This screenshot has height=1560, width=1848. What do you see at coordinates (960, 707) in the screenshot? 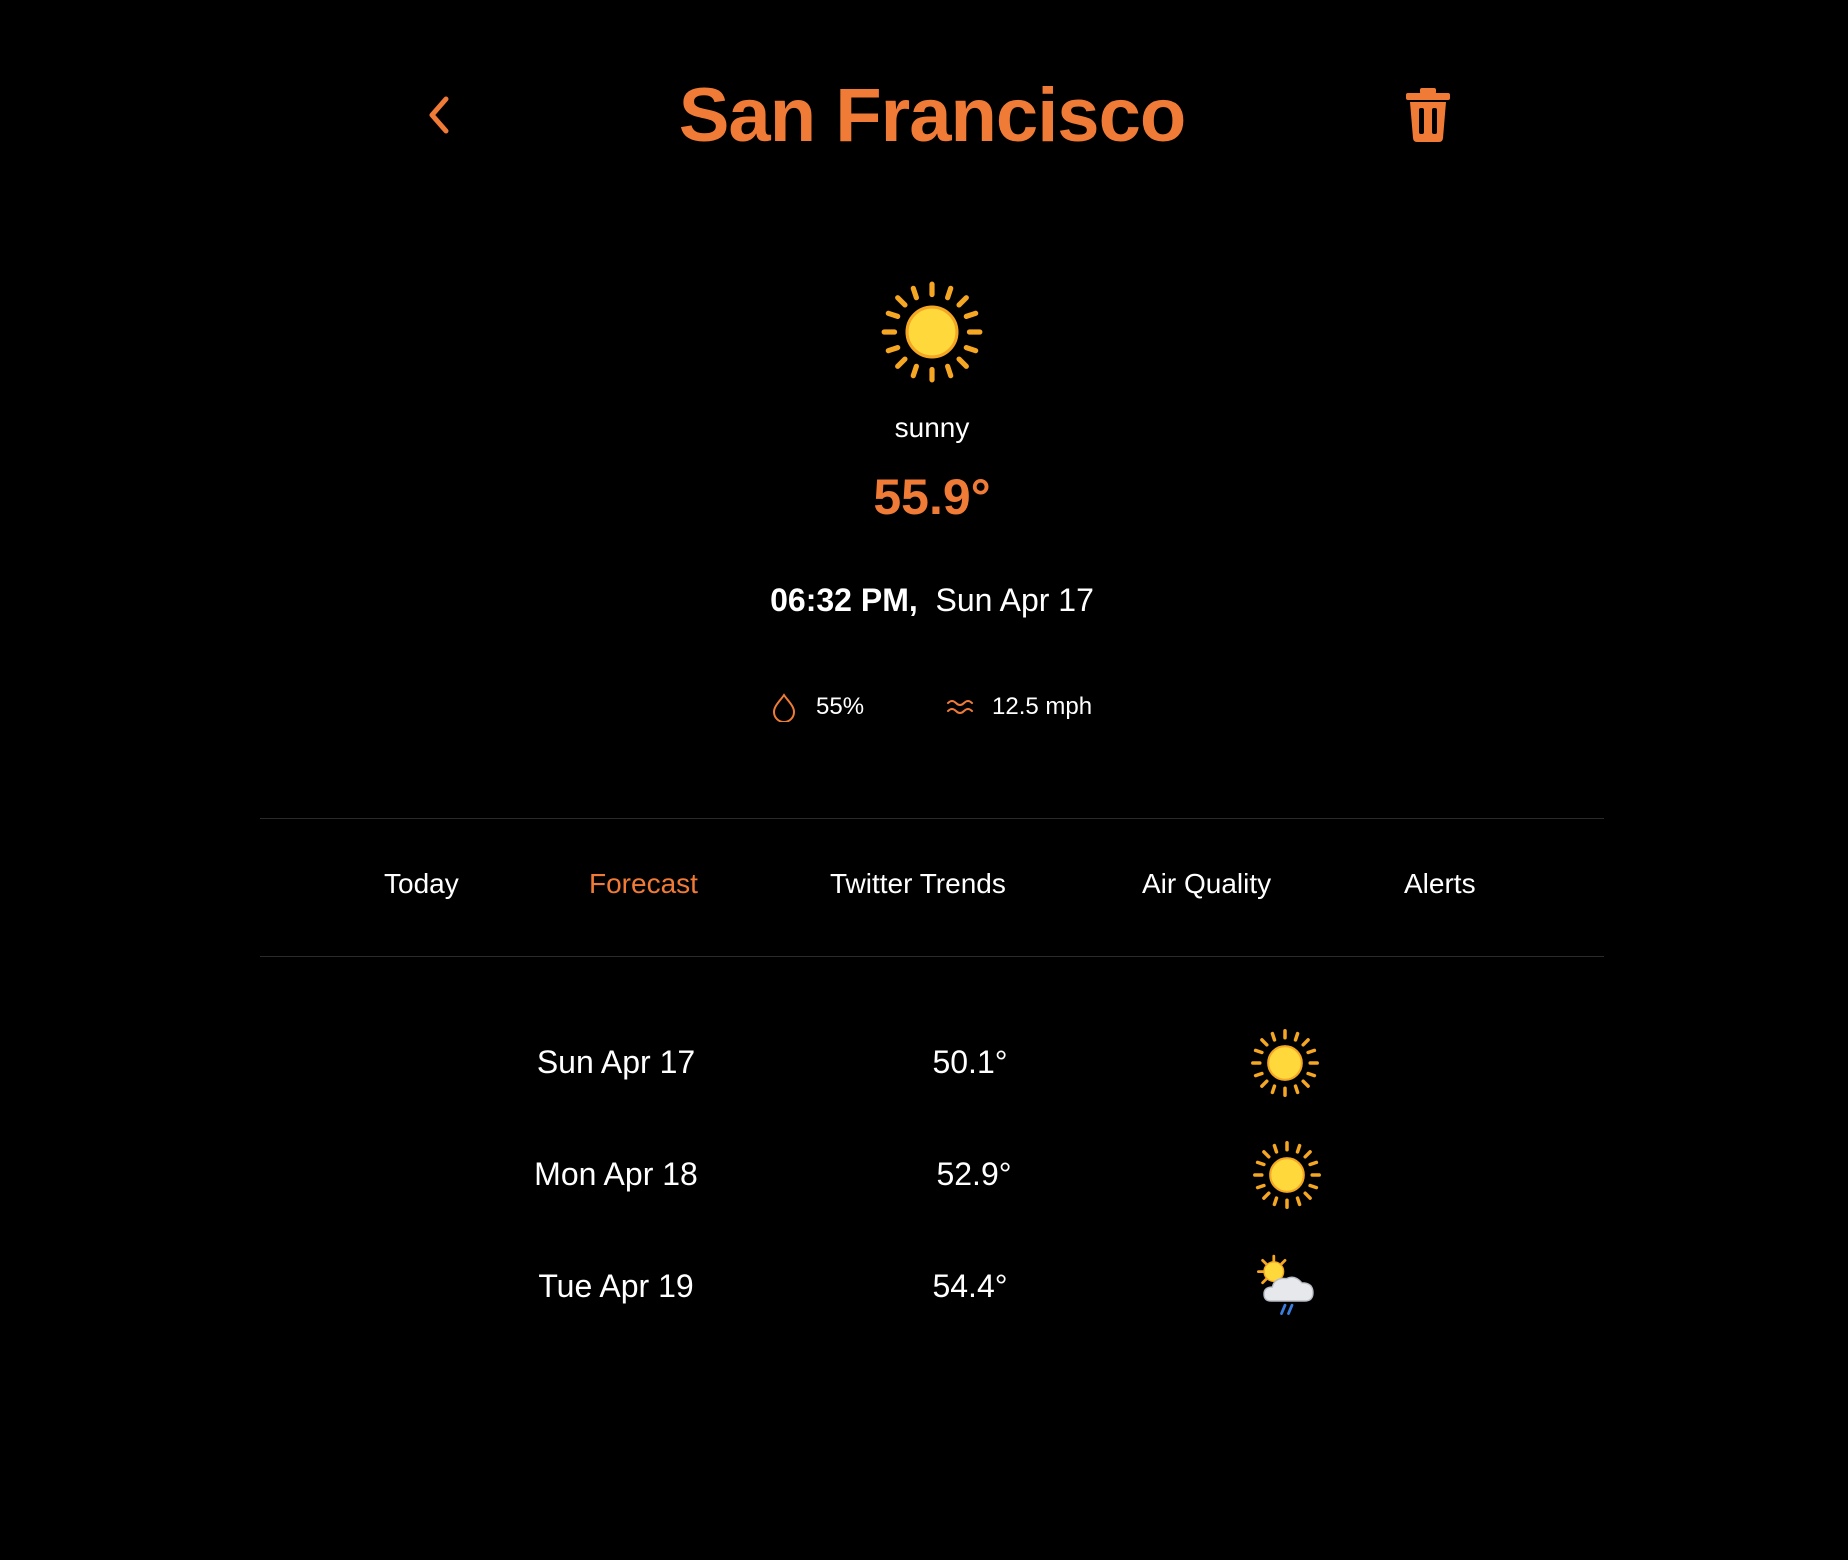
I see `wind-icon` at bounding box center [960, 707].